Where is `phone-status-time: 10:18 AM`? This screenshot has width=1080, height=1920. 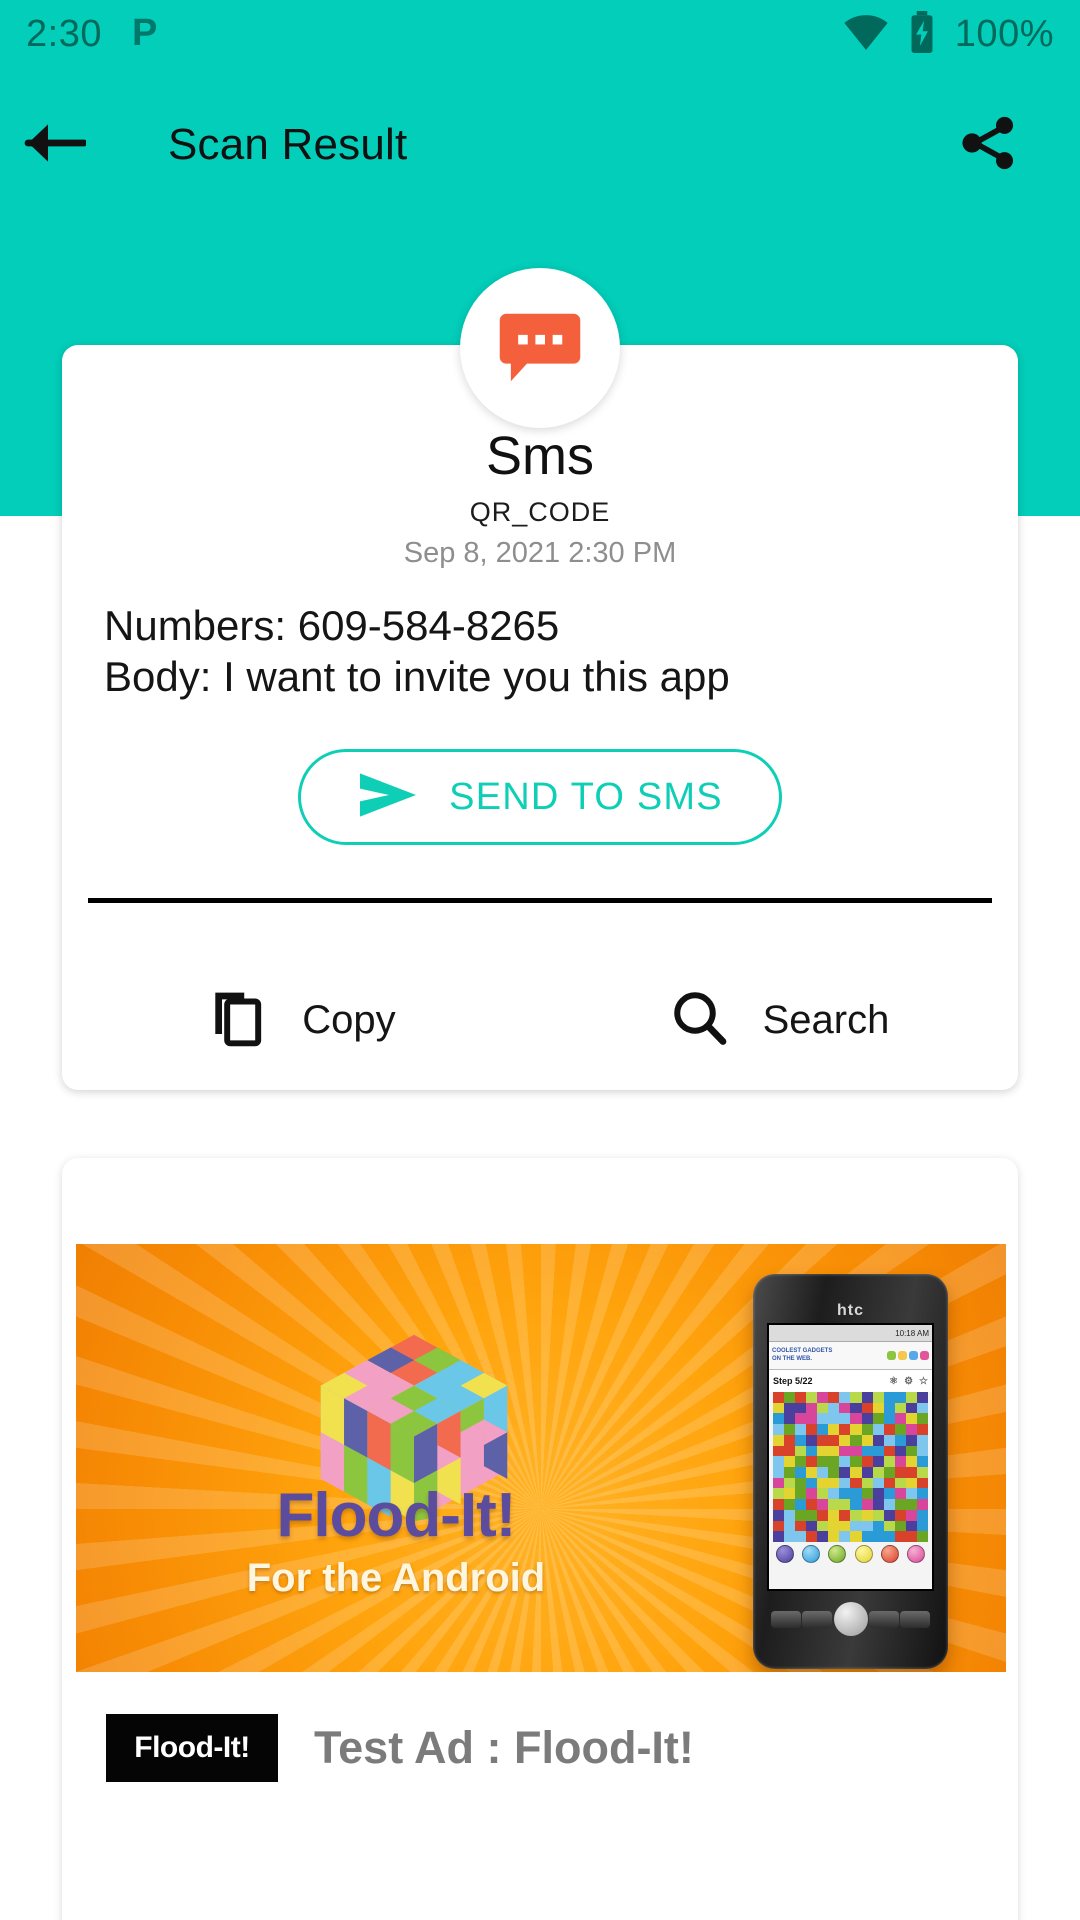 phone-status-time: 10:18 AM is located at coordinates (912, 1333).